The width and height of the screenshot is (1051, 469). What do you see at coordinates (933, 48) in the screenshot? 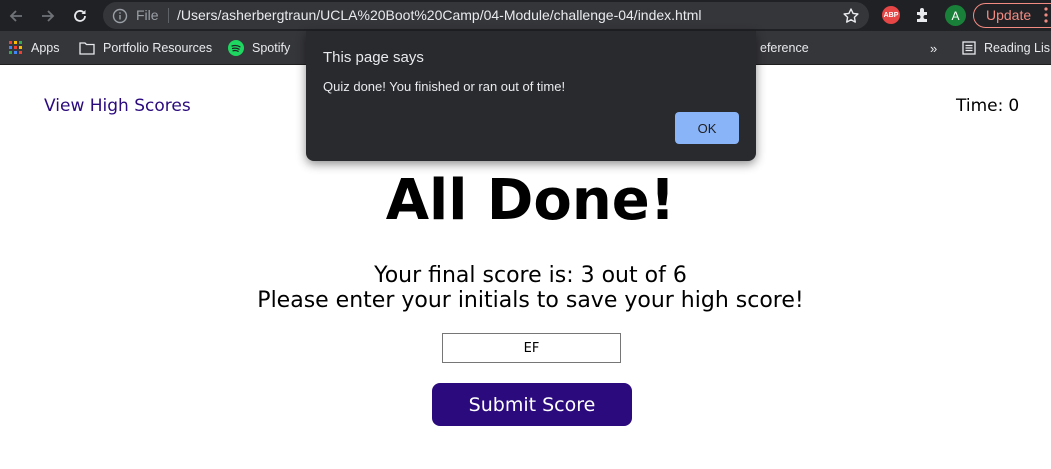
I see `more-bookmarks-chevron: »` at bounding box center [933, 48].